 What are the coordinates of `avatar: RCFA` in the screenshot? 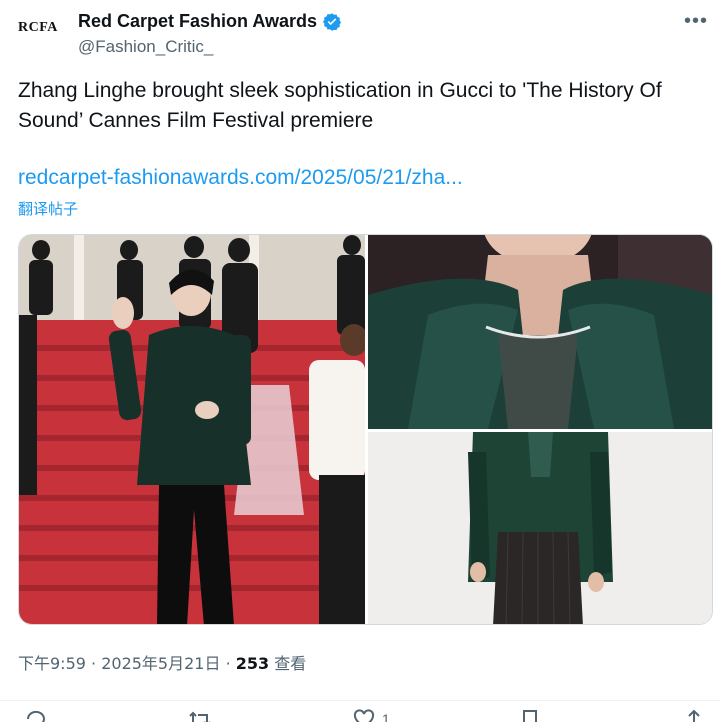 It's located at (43, 33).